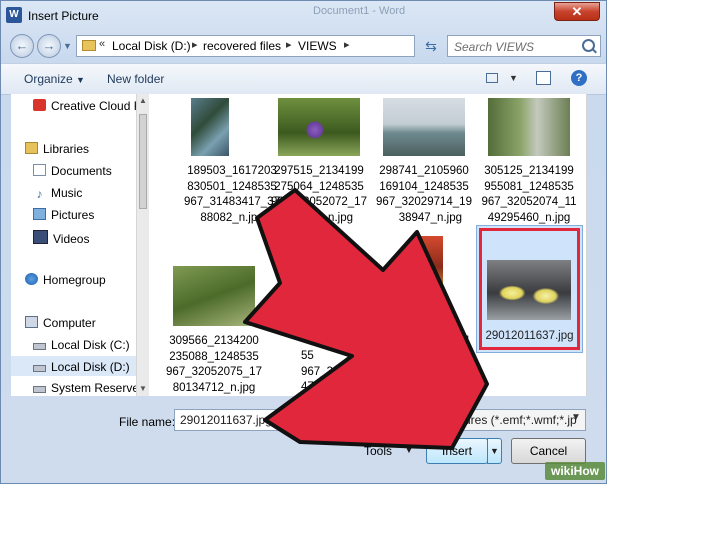  I want to click on nav-pane-scrollbar: ▲ ▼, so click(142, 245).